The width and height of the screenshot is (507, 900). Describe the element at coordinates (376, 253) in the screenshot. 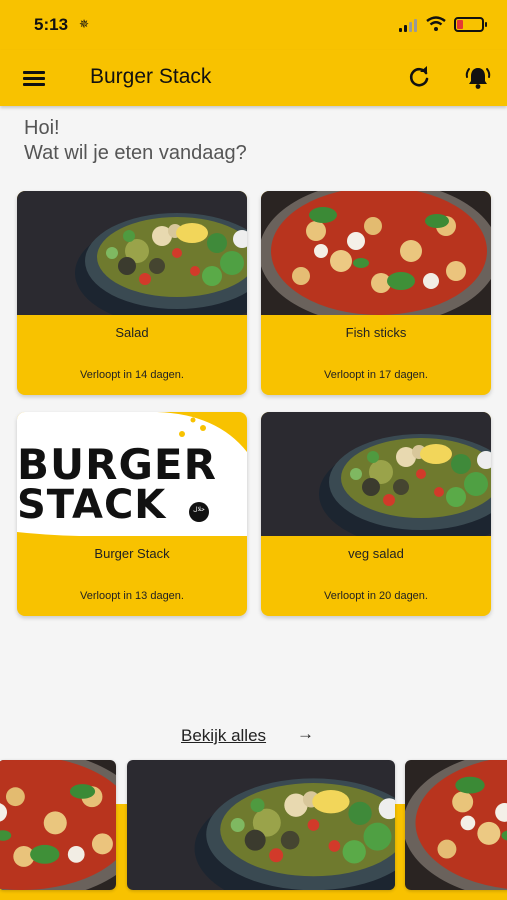

I see `gnocchi-image` at that location.